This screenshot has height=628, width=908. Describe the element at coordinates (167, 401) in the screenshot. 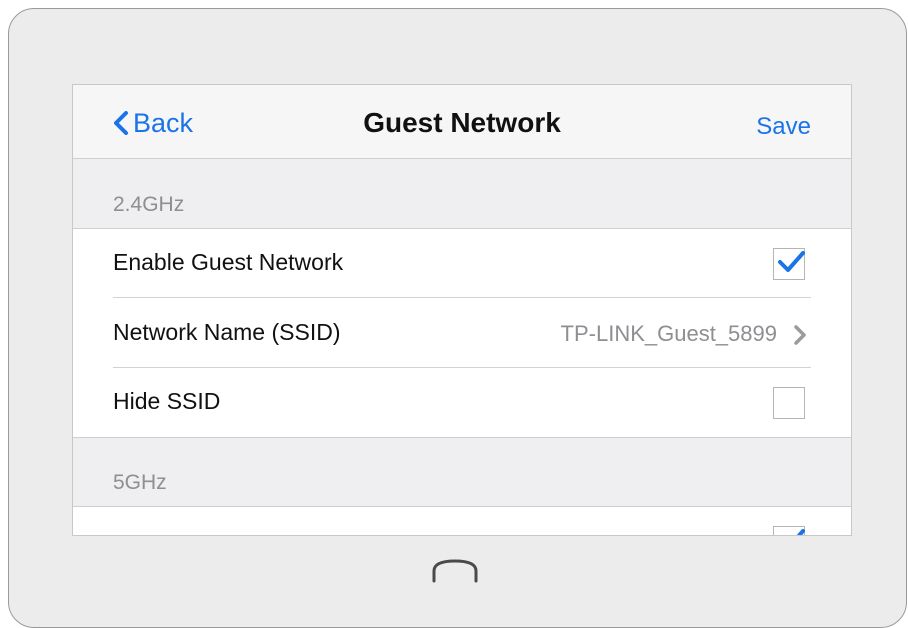

I see `row-label: Hide SSID` at that location.